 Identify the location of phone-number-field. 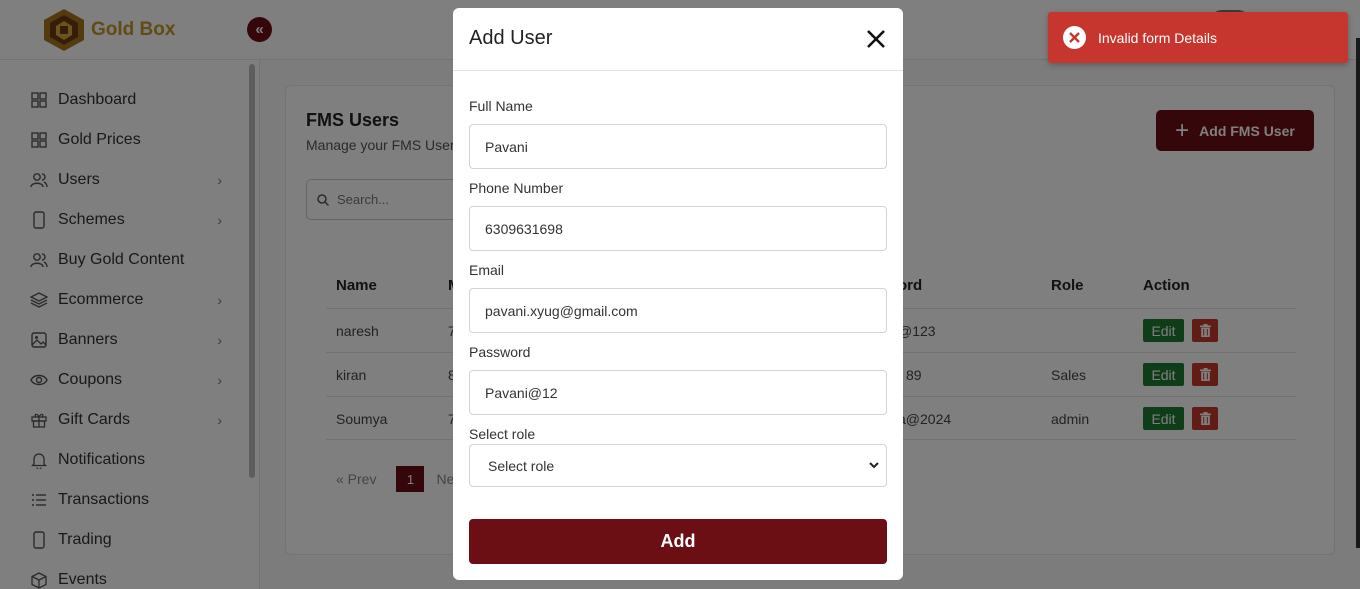
(678, 228).